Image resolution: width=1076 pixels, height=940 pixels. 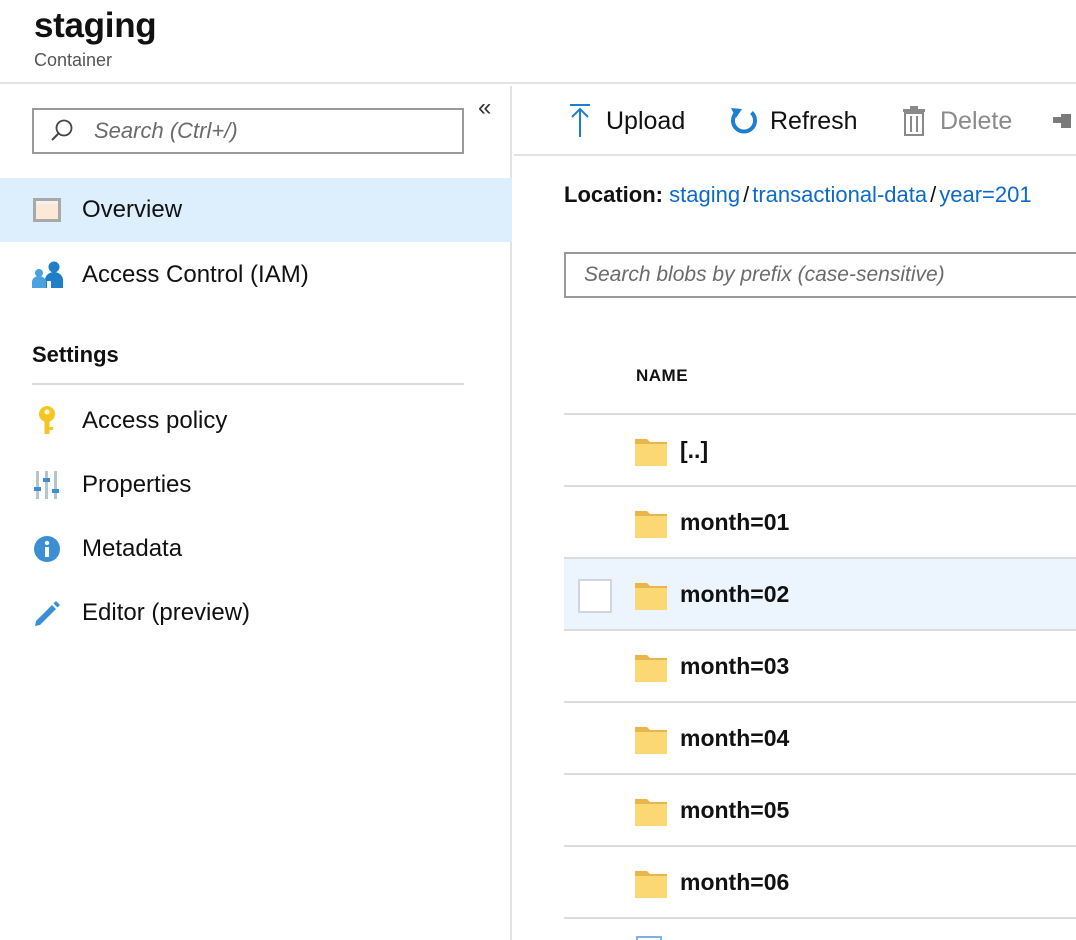 I want to click on refresh-button: Refresh, so click(x=793, y=121).